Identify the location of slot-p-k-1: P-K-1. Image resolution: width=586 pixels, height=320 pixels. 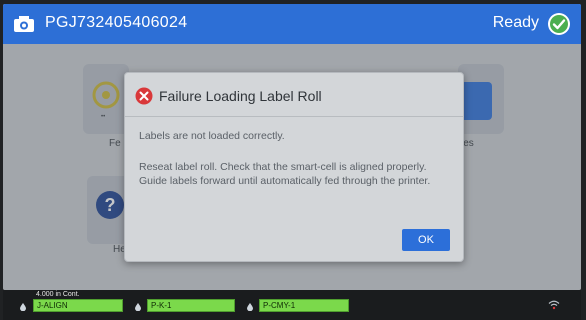
(191, 305).